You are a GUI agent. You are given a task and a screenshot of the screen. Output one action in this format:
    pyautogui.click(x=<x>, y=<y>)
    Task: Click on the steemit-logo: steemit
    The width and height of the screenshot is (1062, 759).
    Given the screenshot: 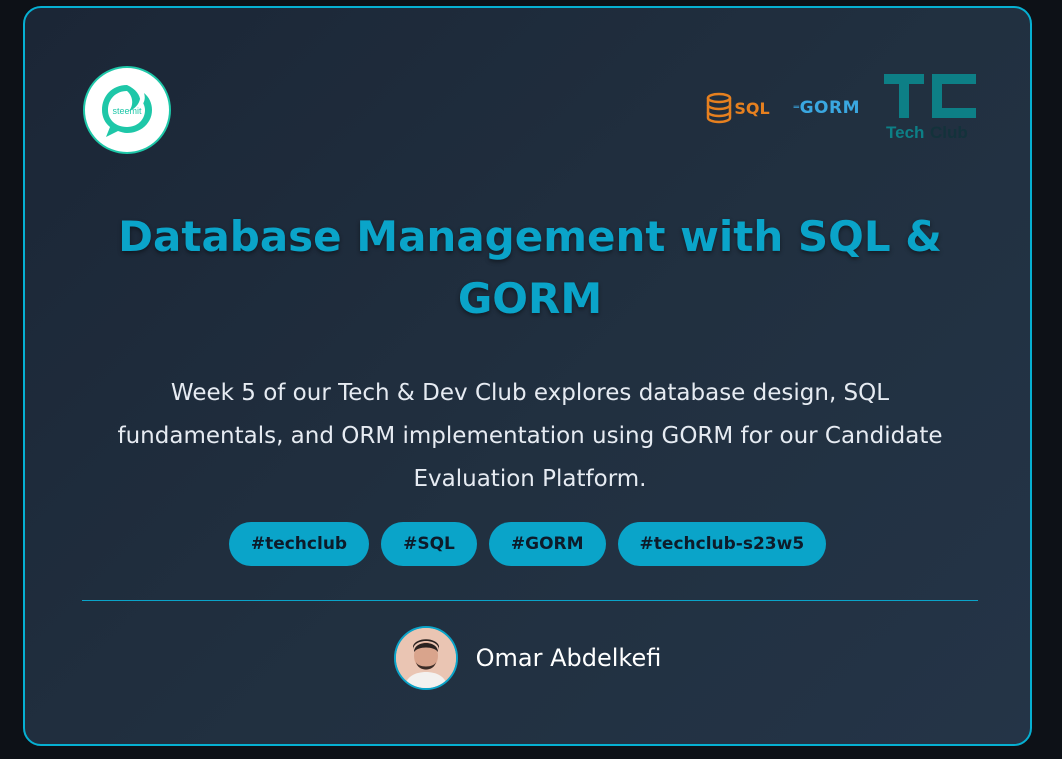 What is the action you would take?
    pyautogui.click(x=127, y=110)
    